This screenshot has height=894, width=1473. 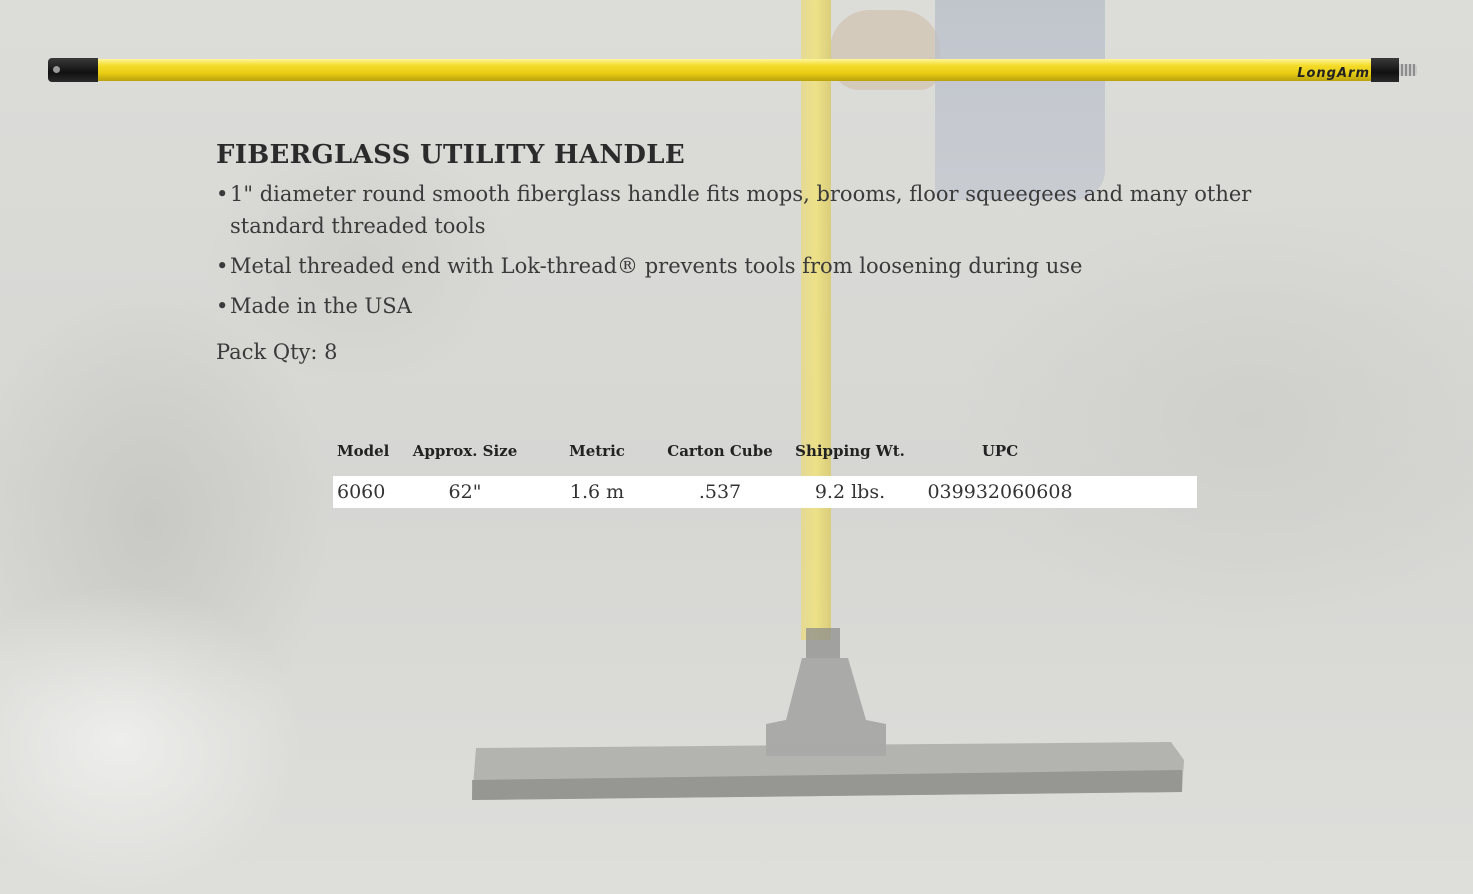 I want to click on cell-metric: 1.6 m, so click(x=597, y=492).